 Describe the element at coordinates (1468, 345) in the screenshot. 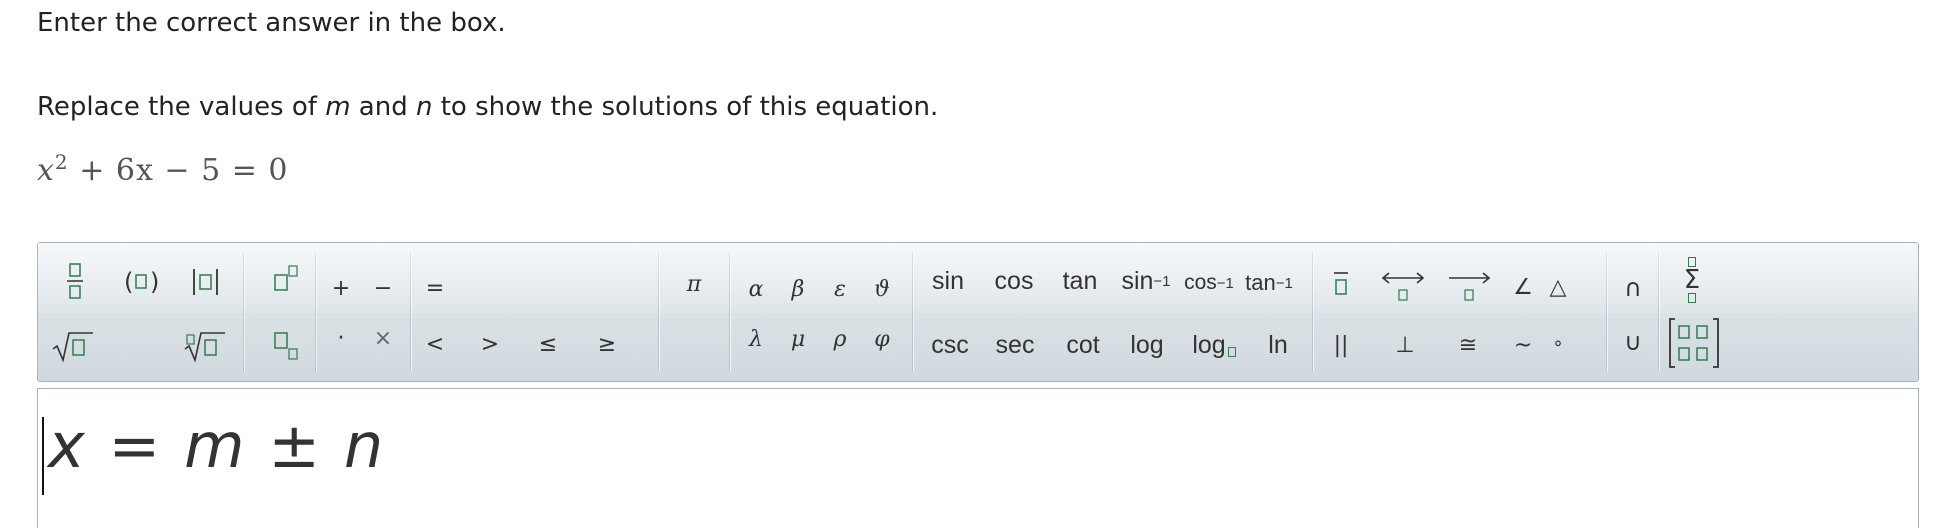

I see `congruent-button: ≅` at that location.